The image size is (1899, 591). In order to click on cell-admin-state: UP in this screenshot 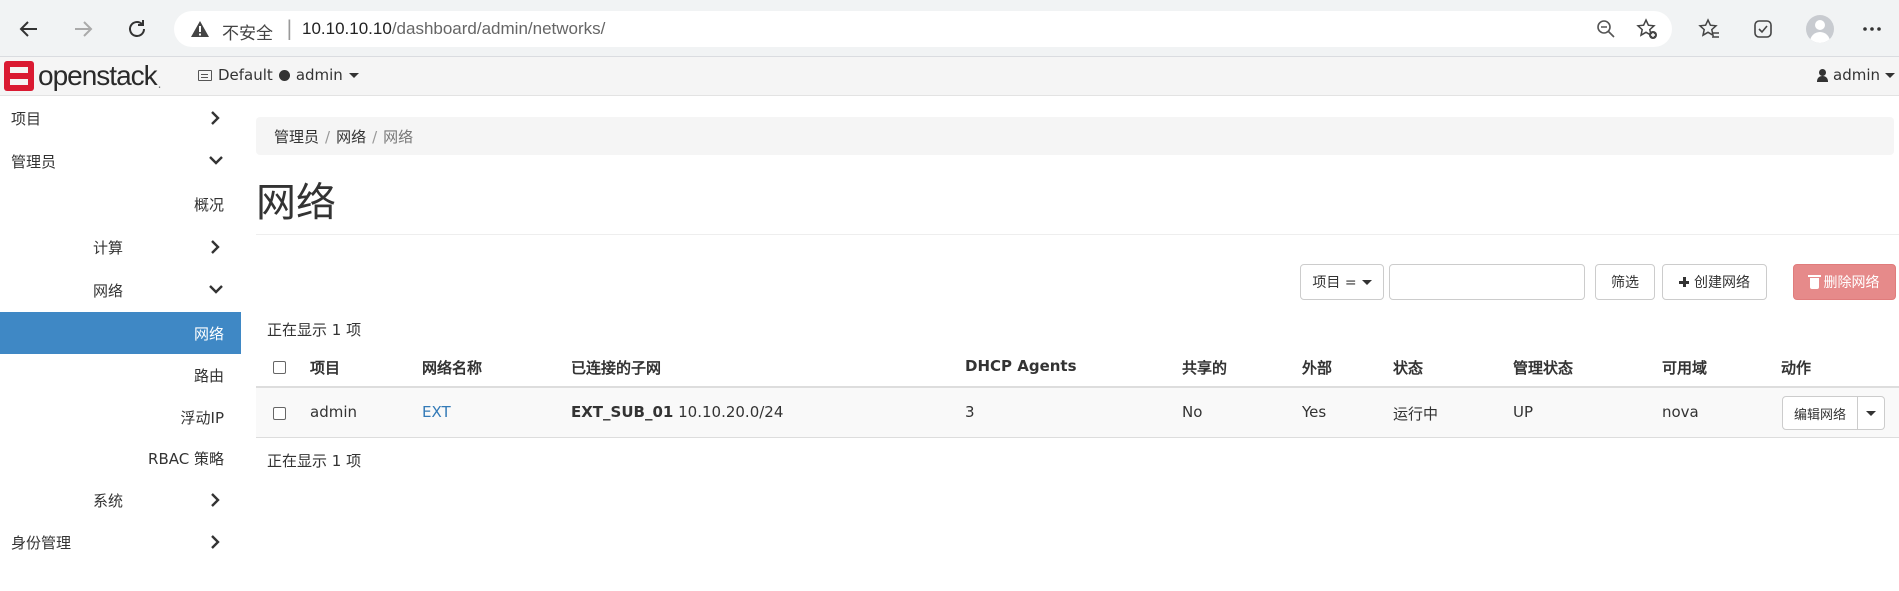, I will do `click(1523, 412)`.